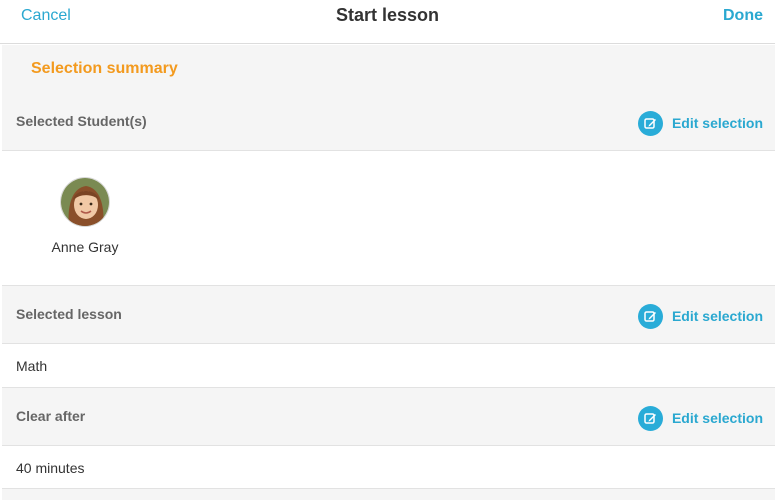  What do you see at coordinates (85, 202) in the screenshot?
I see `student-avatar` at bounding box center [85, 202].